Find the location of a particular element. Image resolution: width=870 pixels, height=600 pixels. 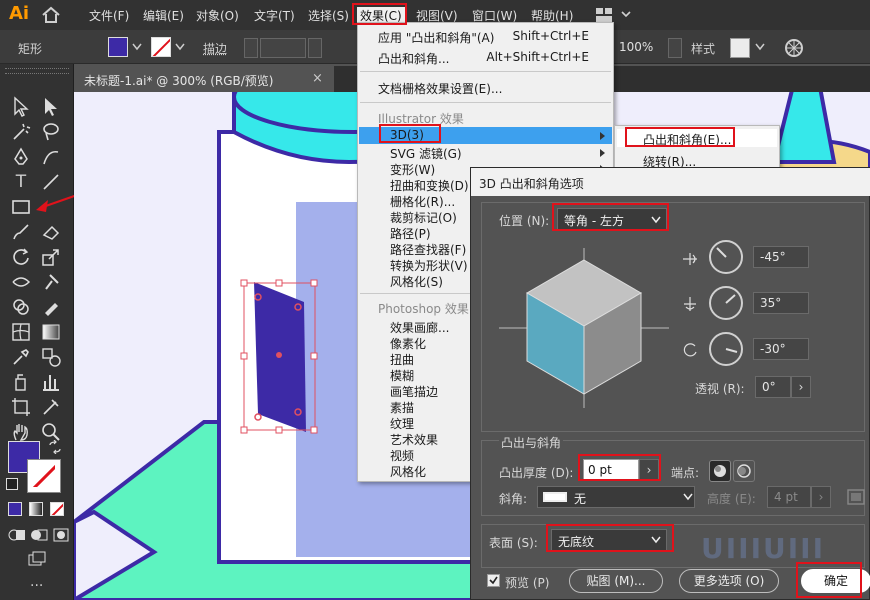

menu-item-crop-marks: 裁剪标记(O) is located at coordinates (423, 217).